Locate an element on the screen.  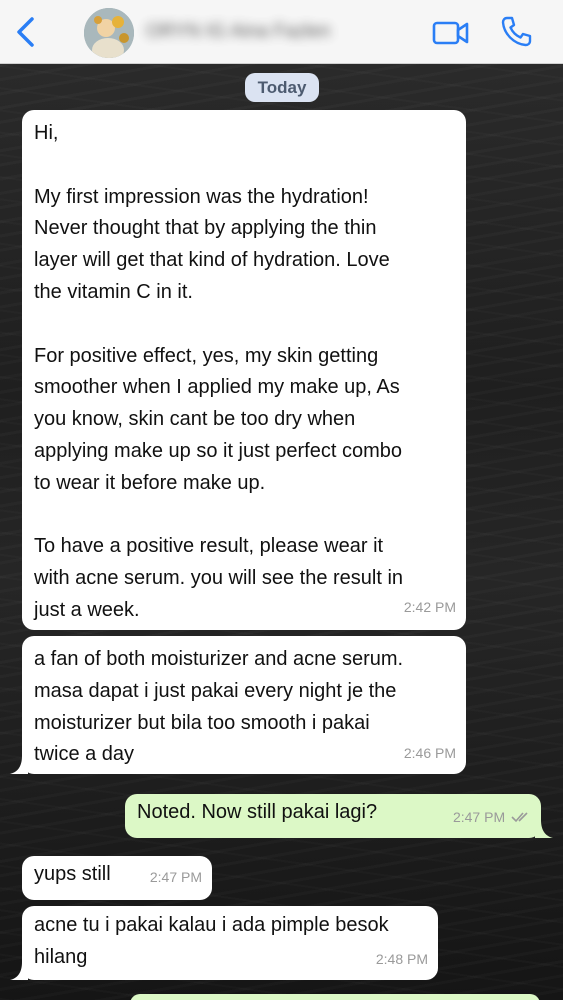
message-outgoing: Noted. Now still pakai lagi? 2:47 PM is located at coordinates (333, 816).